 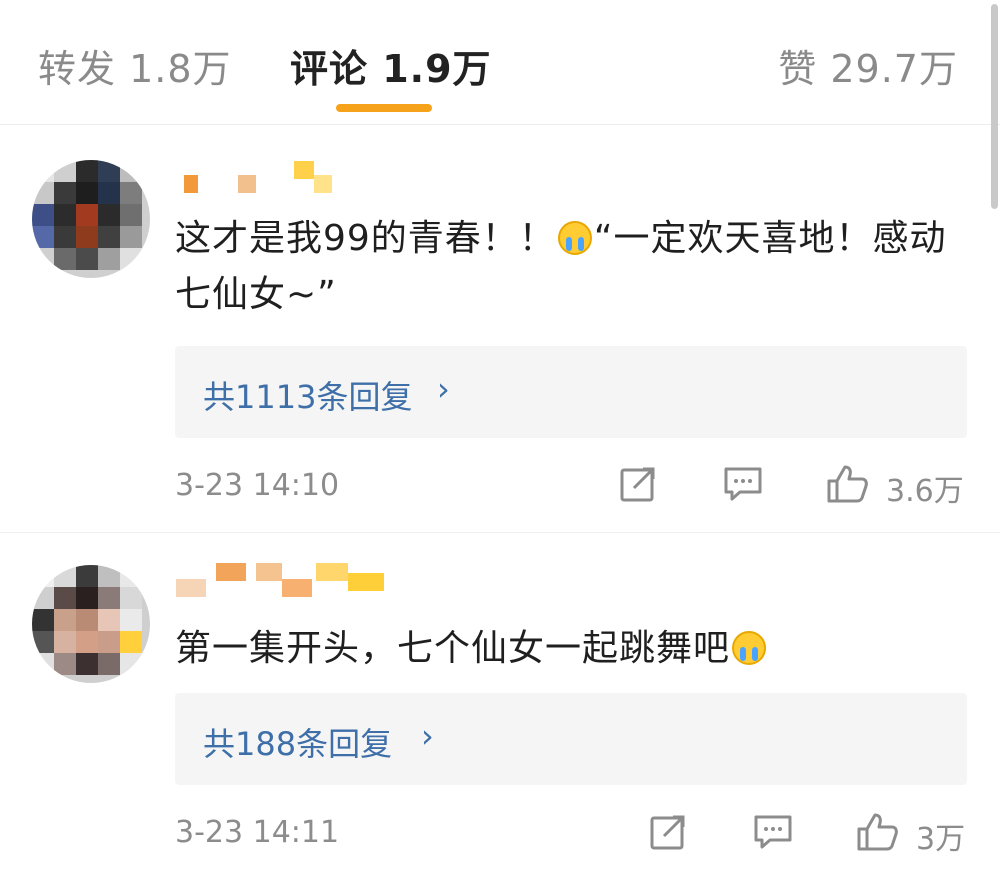 What do you see at coordinates (571, 739) in the screenshot?
I see `view-replies-button: 共188条回复 ›` at bounding box center [571, 739].